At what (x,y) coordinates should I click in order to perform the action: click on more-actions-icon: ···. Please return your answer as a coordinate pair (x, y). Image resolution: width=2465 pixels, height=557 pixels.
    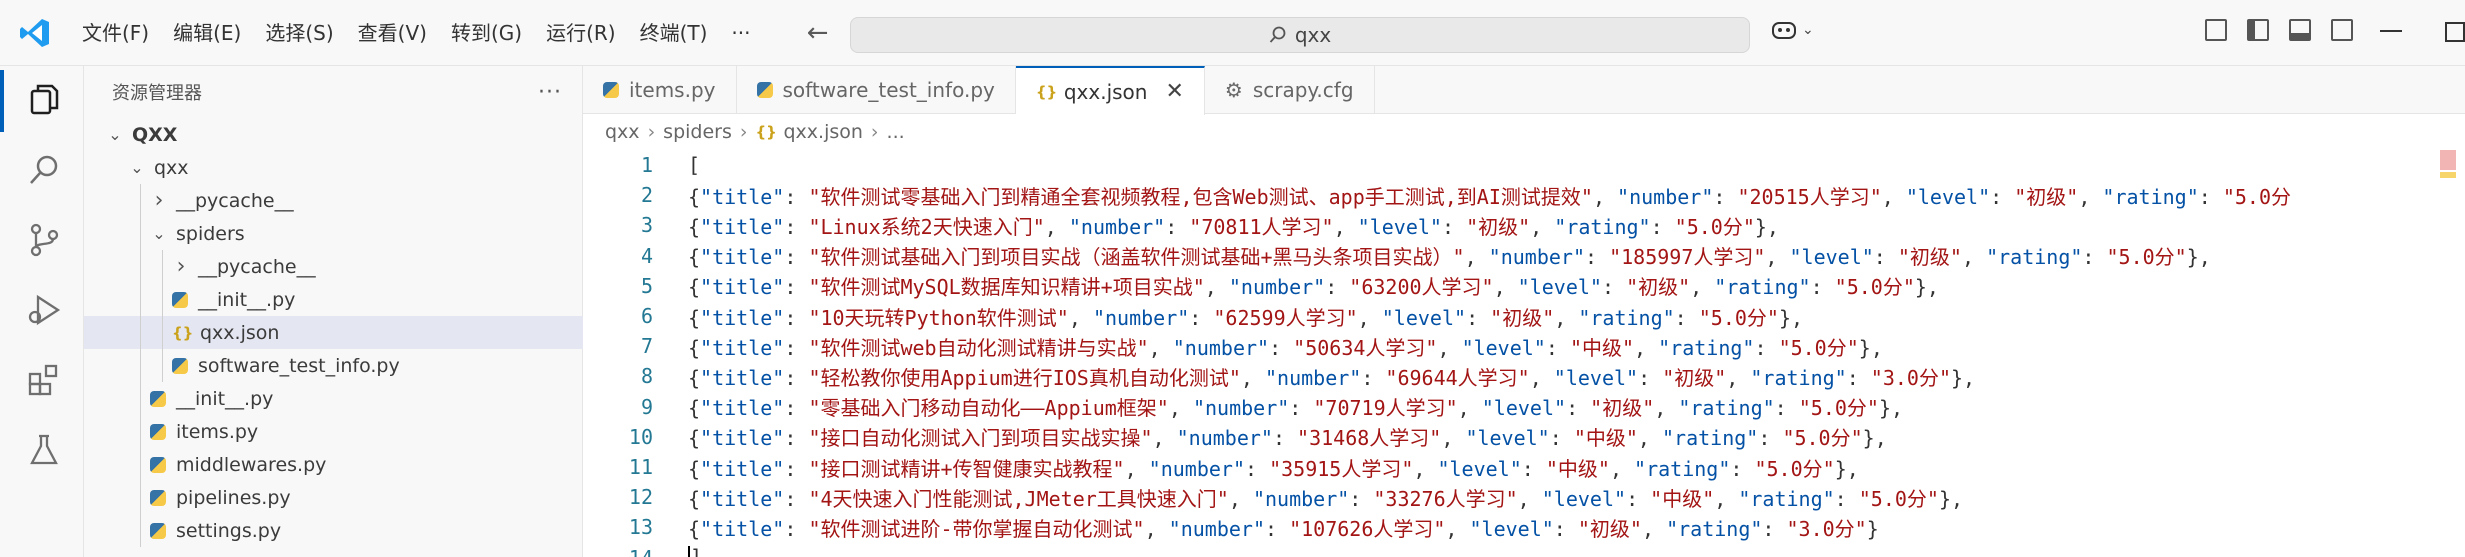
    Looking at the image, I should click on (550, 92).